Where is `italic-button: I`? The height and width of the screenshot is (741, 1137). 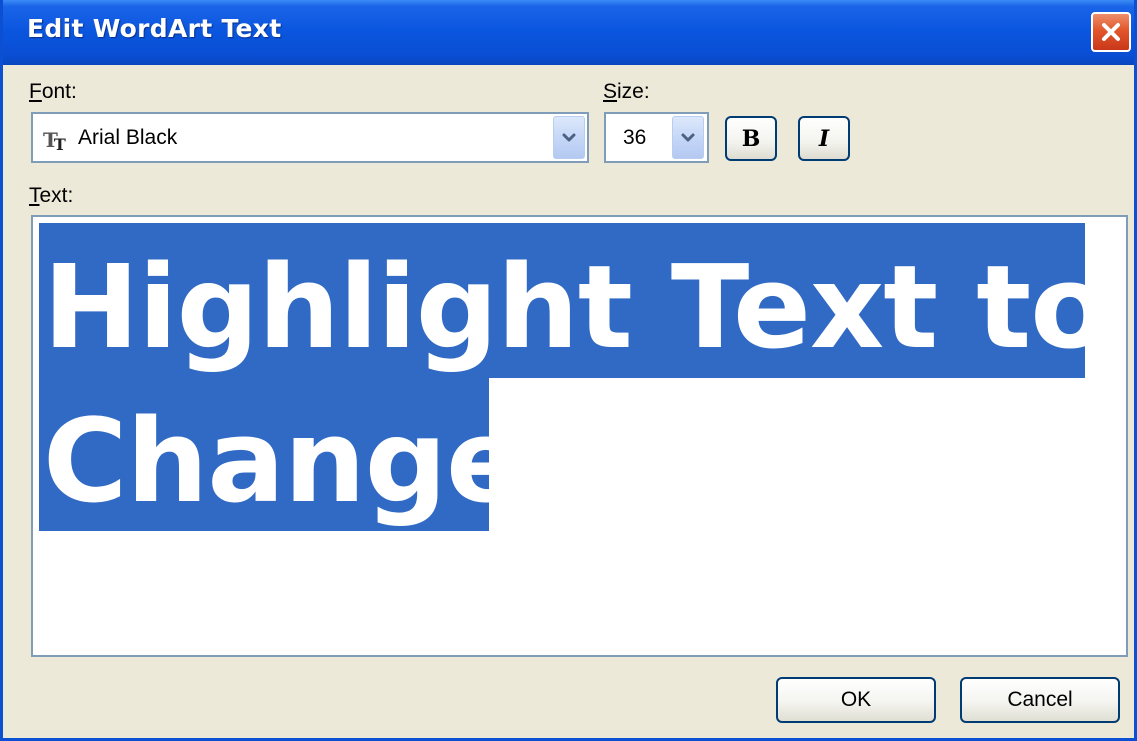
italic-button: I is located at coordinates (824, 138).